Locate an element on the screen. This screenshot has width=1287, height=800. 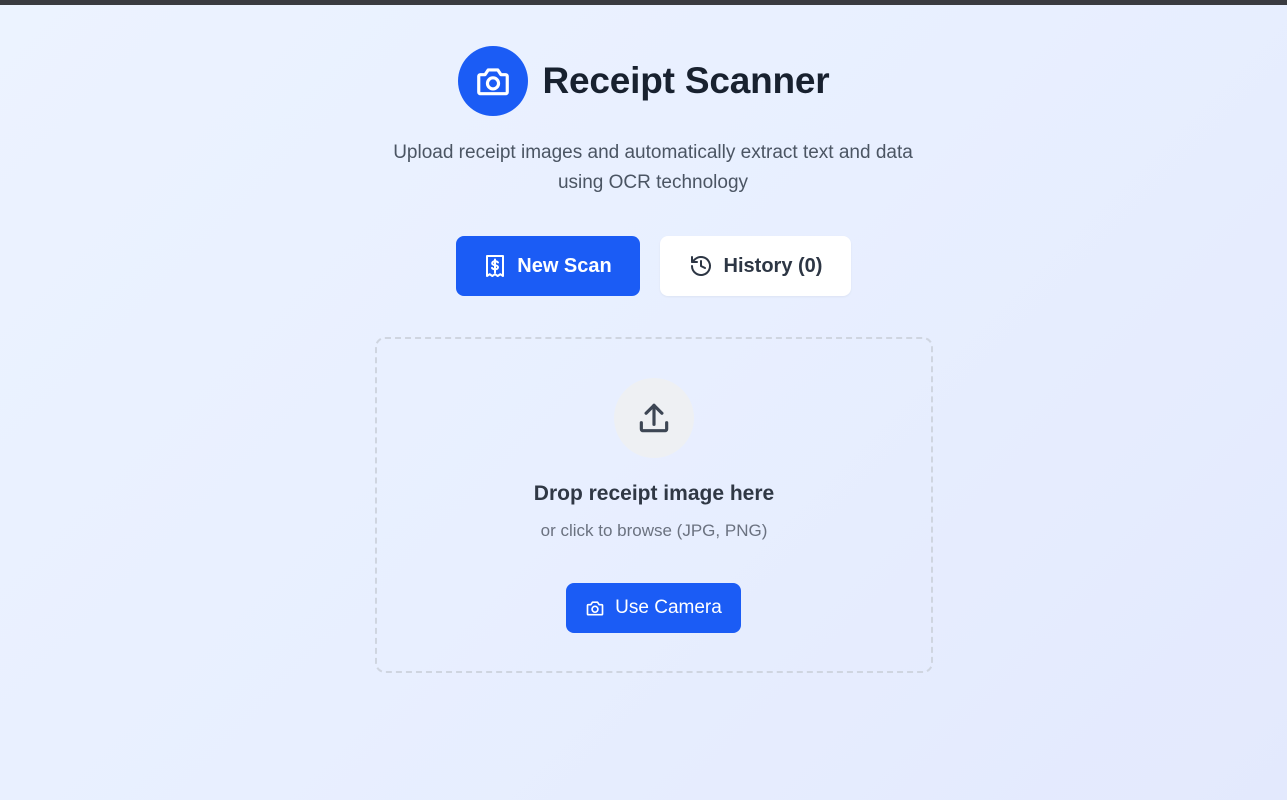
tab-history-label: History (0) is located at coordinates (773, 265).